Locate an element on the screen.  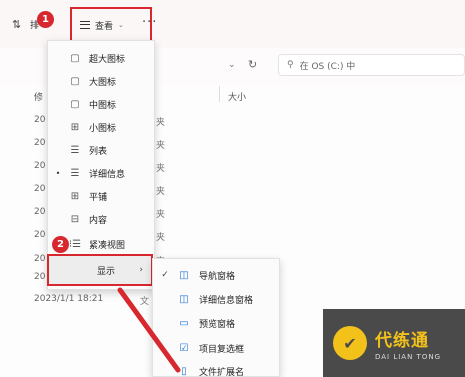
watermark-title: 代练通 is located at coordinates (402, 340).